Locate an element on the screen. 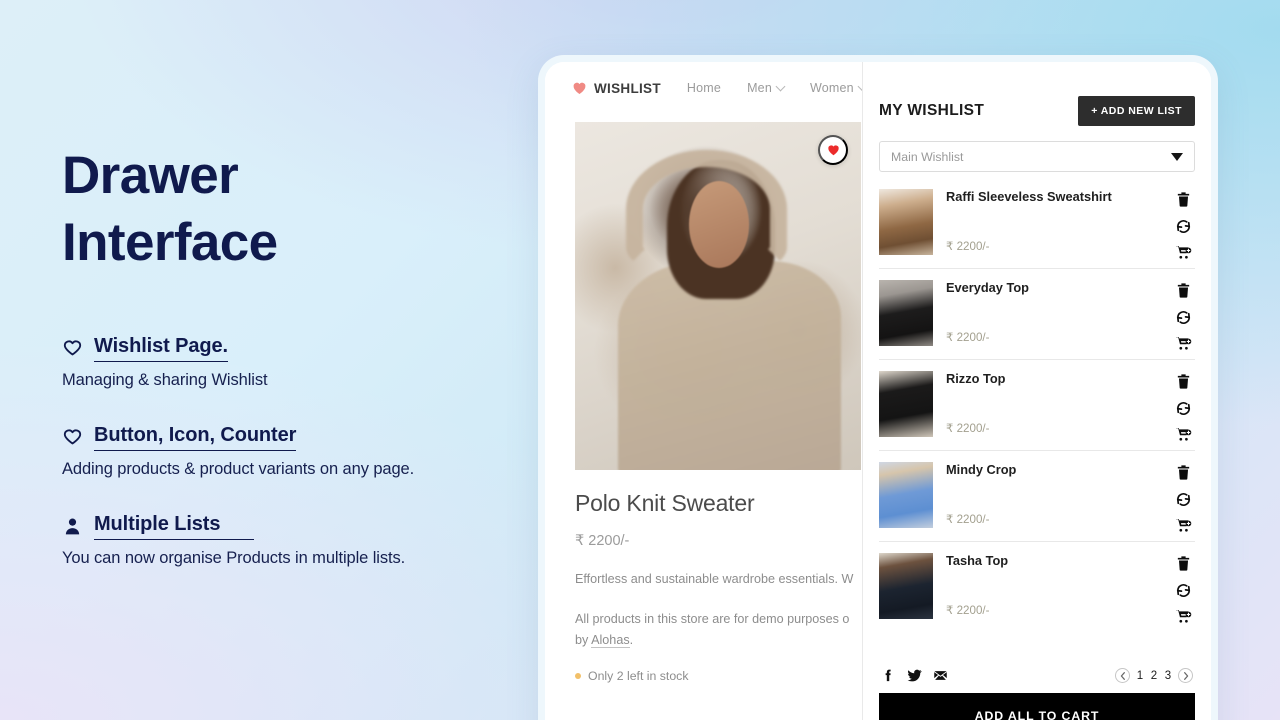 This screenshot has height=720, width=1280. feature-title: Wishlist Page. is located at coordinates (161, 348).